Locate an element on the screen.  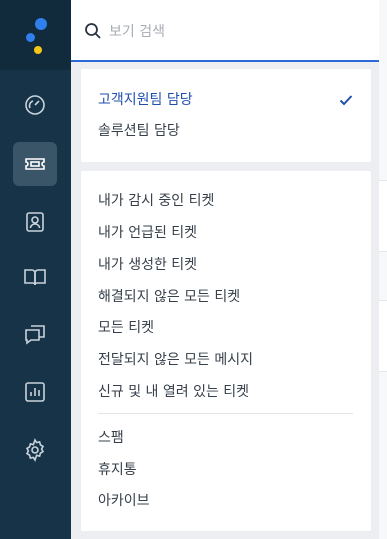
view-option: 전달되지 않은 모든 메시지 is located at coordinates (228, 360).